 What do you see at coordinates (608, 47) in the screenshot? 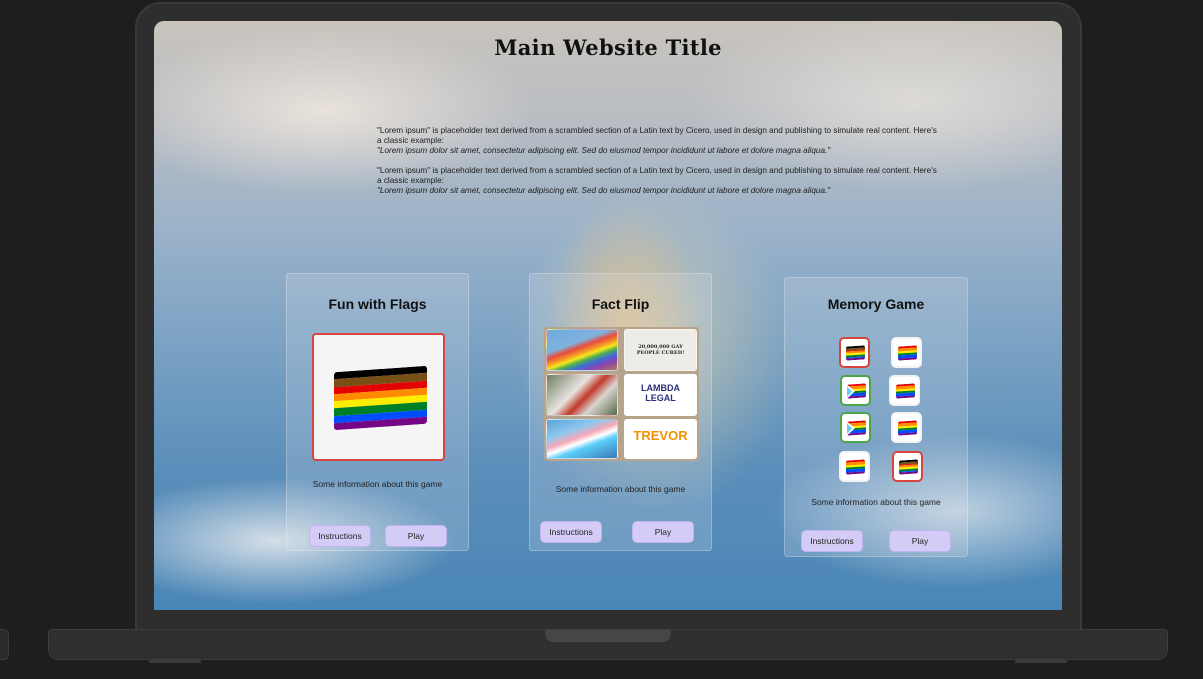
I see `page-title: Main Website Title` at bounding box center [608, 47].